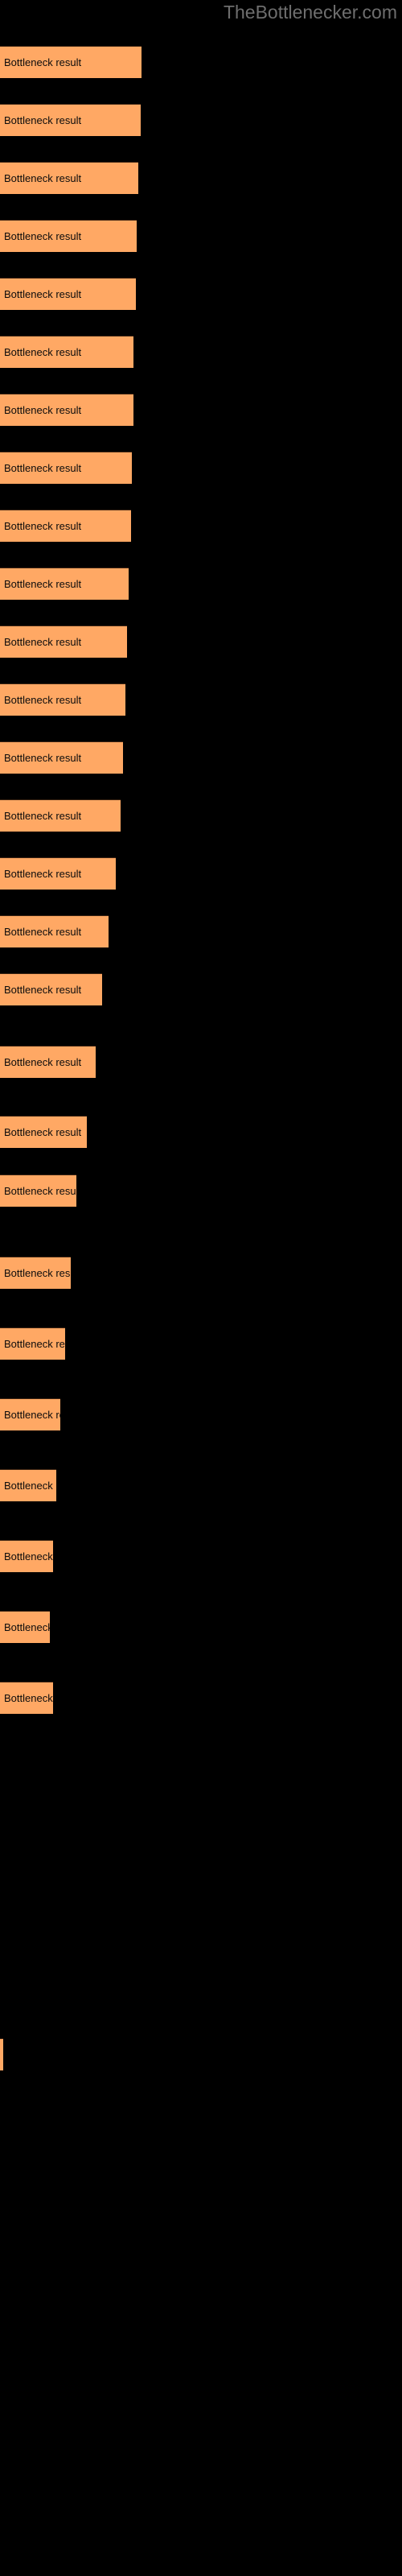 The width and height of the screenshot is (402, 2576). I want to click on bar-12: Bottleneck result, so click(62, 699).